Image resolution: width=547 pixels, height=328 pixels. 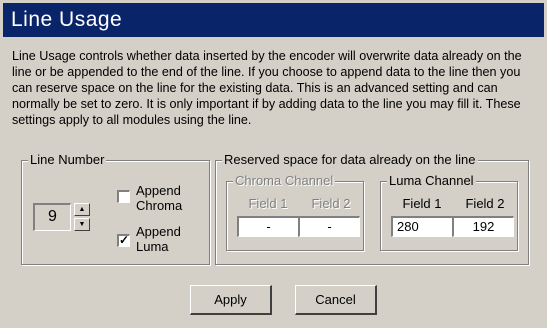 What do you see at coordinates (485, 203) in the screenshot?
I see `luma-field2-label: Field 2` at bounding box center [485, 203].